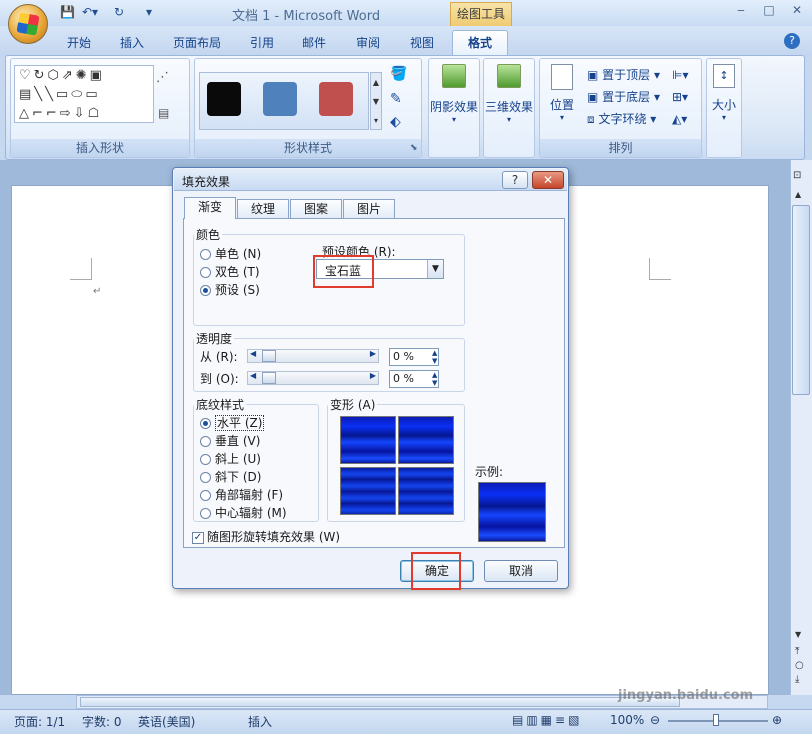  Describe the element at coordinates (372, 353) in the screenshot. I see `slider-right-icon: ▶` at that location.